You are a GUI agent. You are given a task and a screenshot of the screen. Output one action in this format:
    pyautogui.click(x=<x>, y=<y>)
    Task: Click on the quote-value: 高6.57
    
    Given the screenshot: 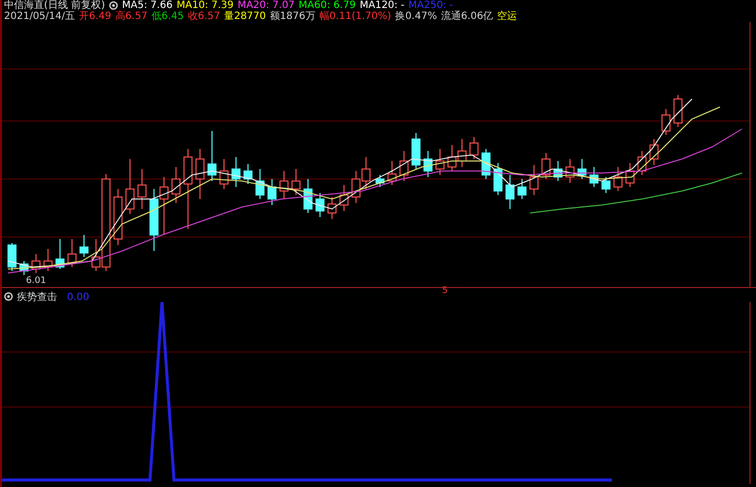 What is the action you would take?
    pyautogui.click(x=131, y=16)
    